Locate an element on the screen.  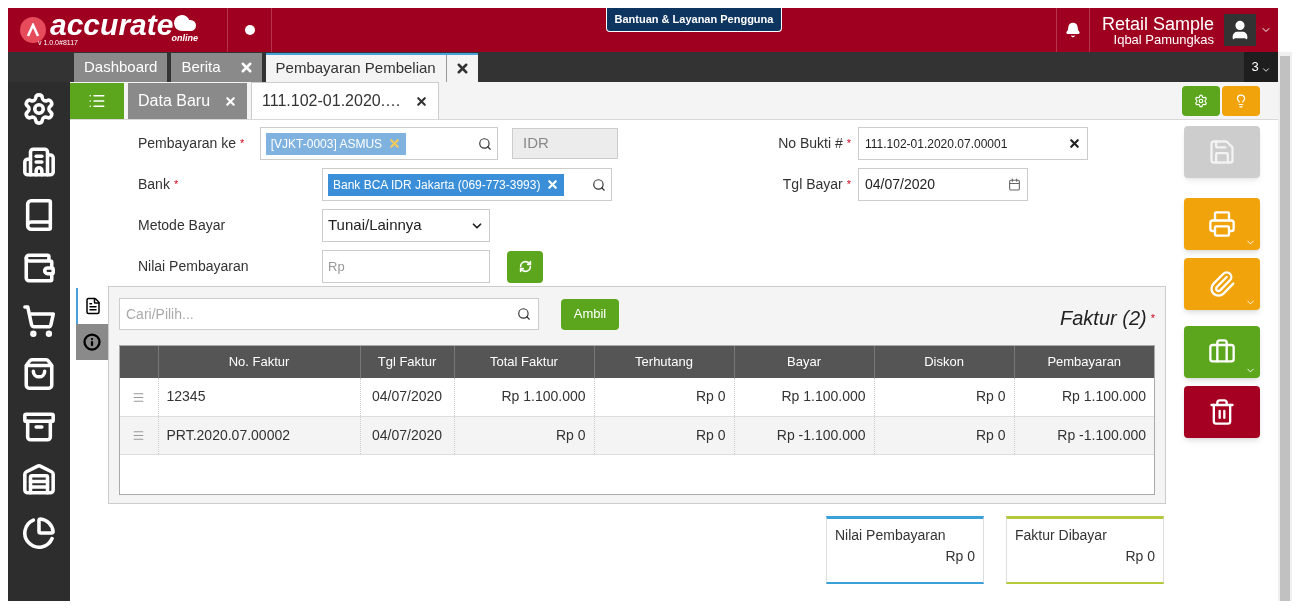
field-label: Bank is located at coordinates (154, 184).